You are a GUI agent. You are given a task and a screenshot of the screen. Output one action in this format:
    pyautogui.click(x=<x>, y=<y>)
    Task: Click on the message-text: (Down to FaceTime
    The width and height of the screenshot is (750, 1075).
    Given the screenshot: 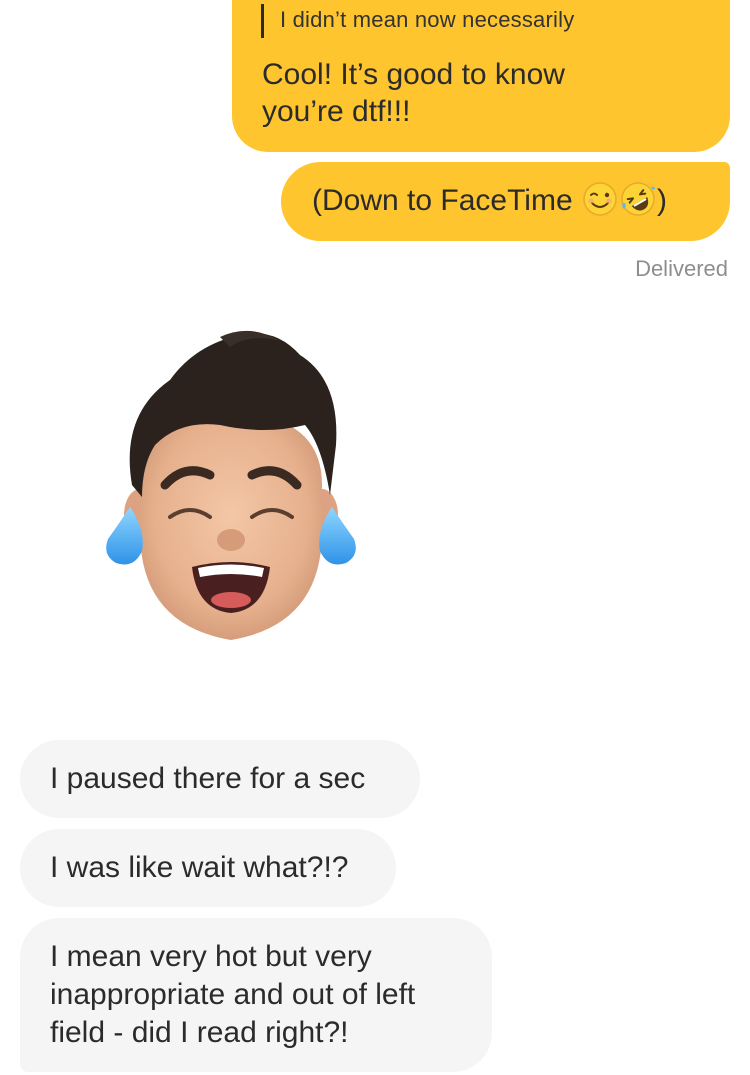 What is the action you would take?
    pyautogui.click(x=446, y=200)
    